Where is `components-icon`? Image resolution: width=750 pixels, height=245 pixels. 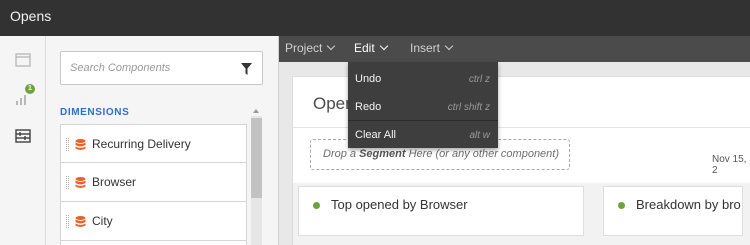
components-icon is located at coordinates (23, 136).